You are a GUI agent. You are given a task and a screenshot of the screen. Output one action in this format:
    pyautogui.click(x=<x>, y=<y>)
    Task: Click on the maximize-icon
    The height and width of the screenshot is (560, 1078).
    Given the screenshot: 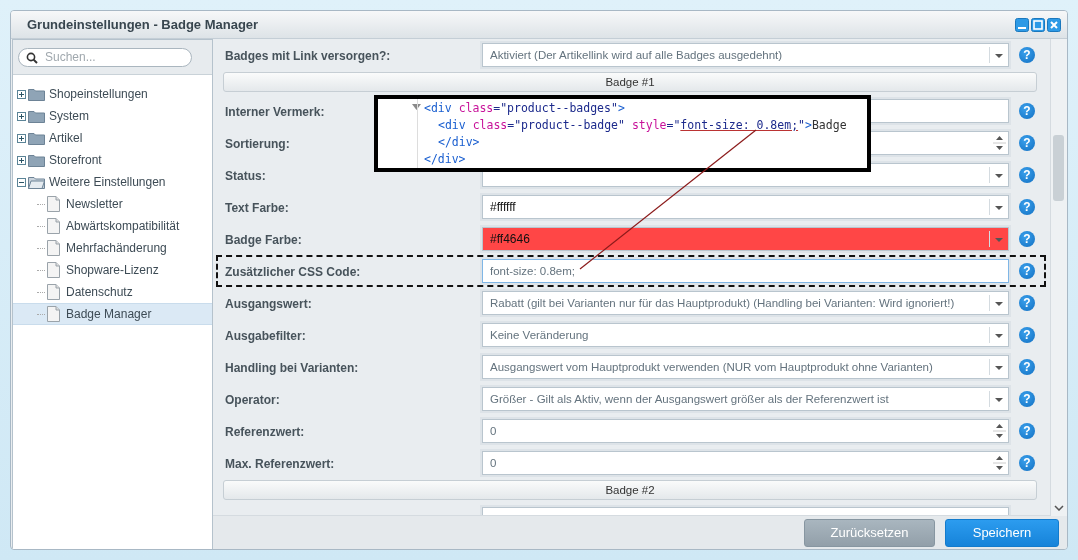 What is the action you would take?
    pyautogui.click(x=1038, y=24)
    